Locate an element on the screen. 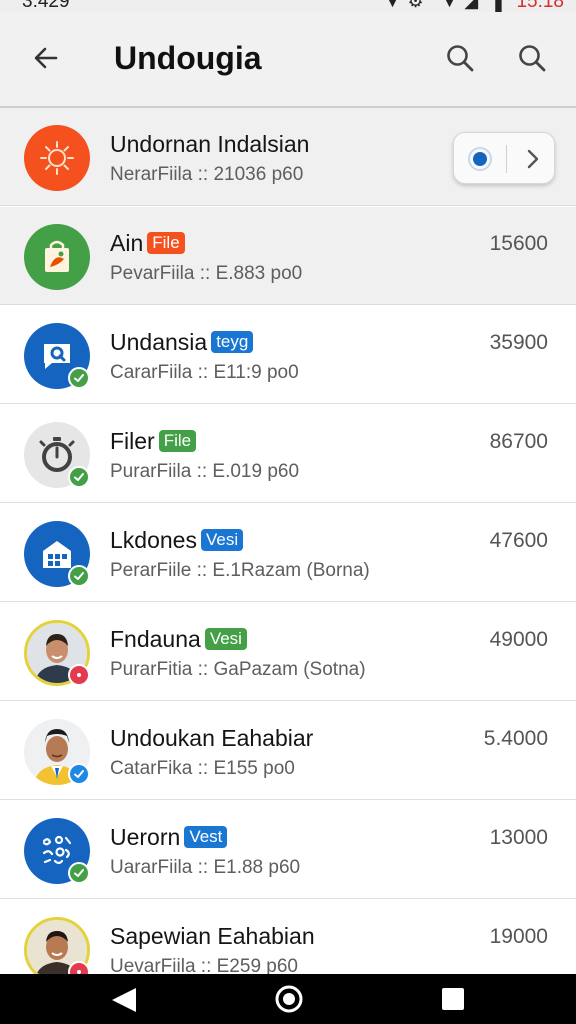 The image size is (576, 1024). sun-logo-icon is located at coordinates (57, 158).